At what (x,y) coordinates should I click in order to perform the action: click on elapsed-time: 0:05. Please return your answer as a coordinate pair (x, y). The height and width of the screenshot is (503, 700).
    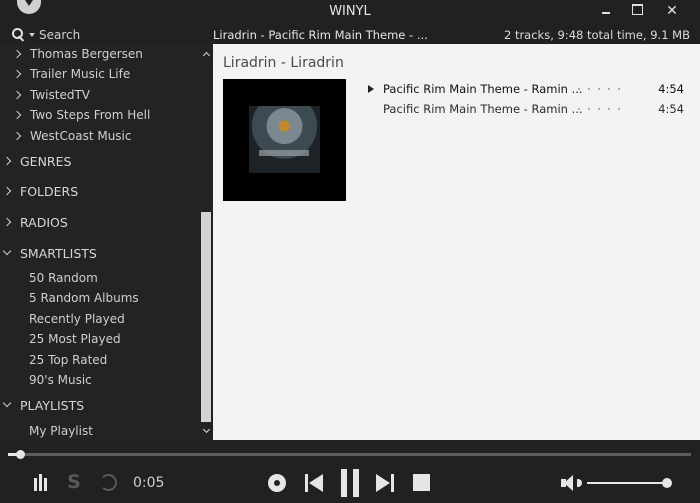
    Looking at the image, I should click on (149, 483).